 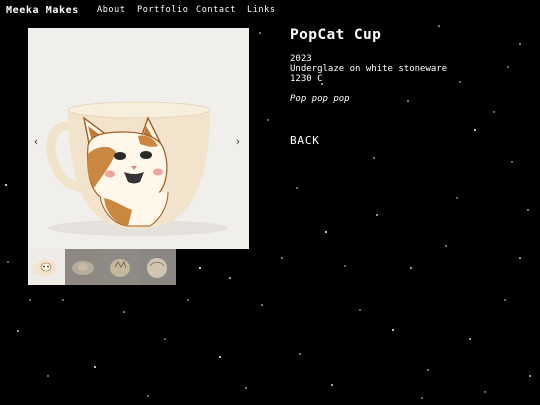 I want to click on item-year: 2023, so click(x=301, y=59).